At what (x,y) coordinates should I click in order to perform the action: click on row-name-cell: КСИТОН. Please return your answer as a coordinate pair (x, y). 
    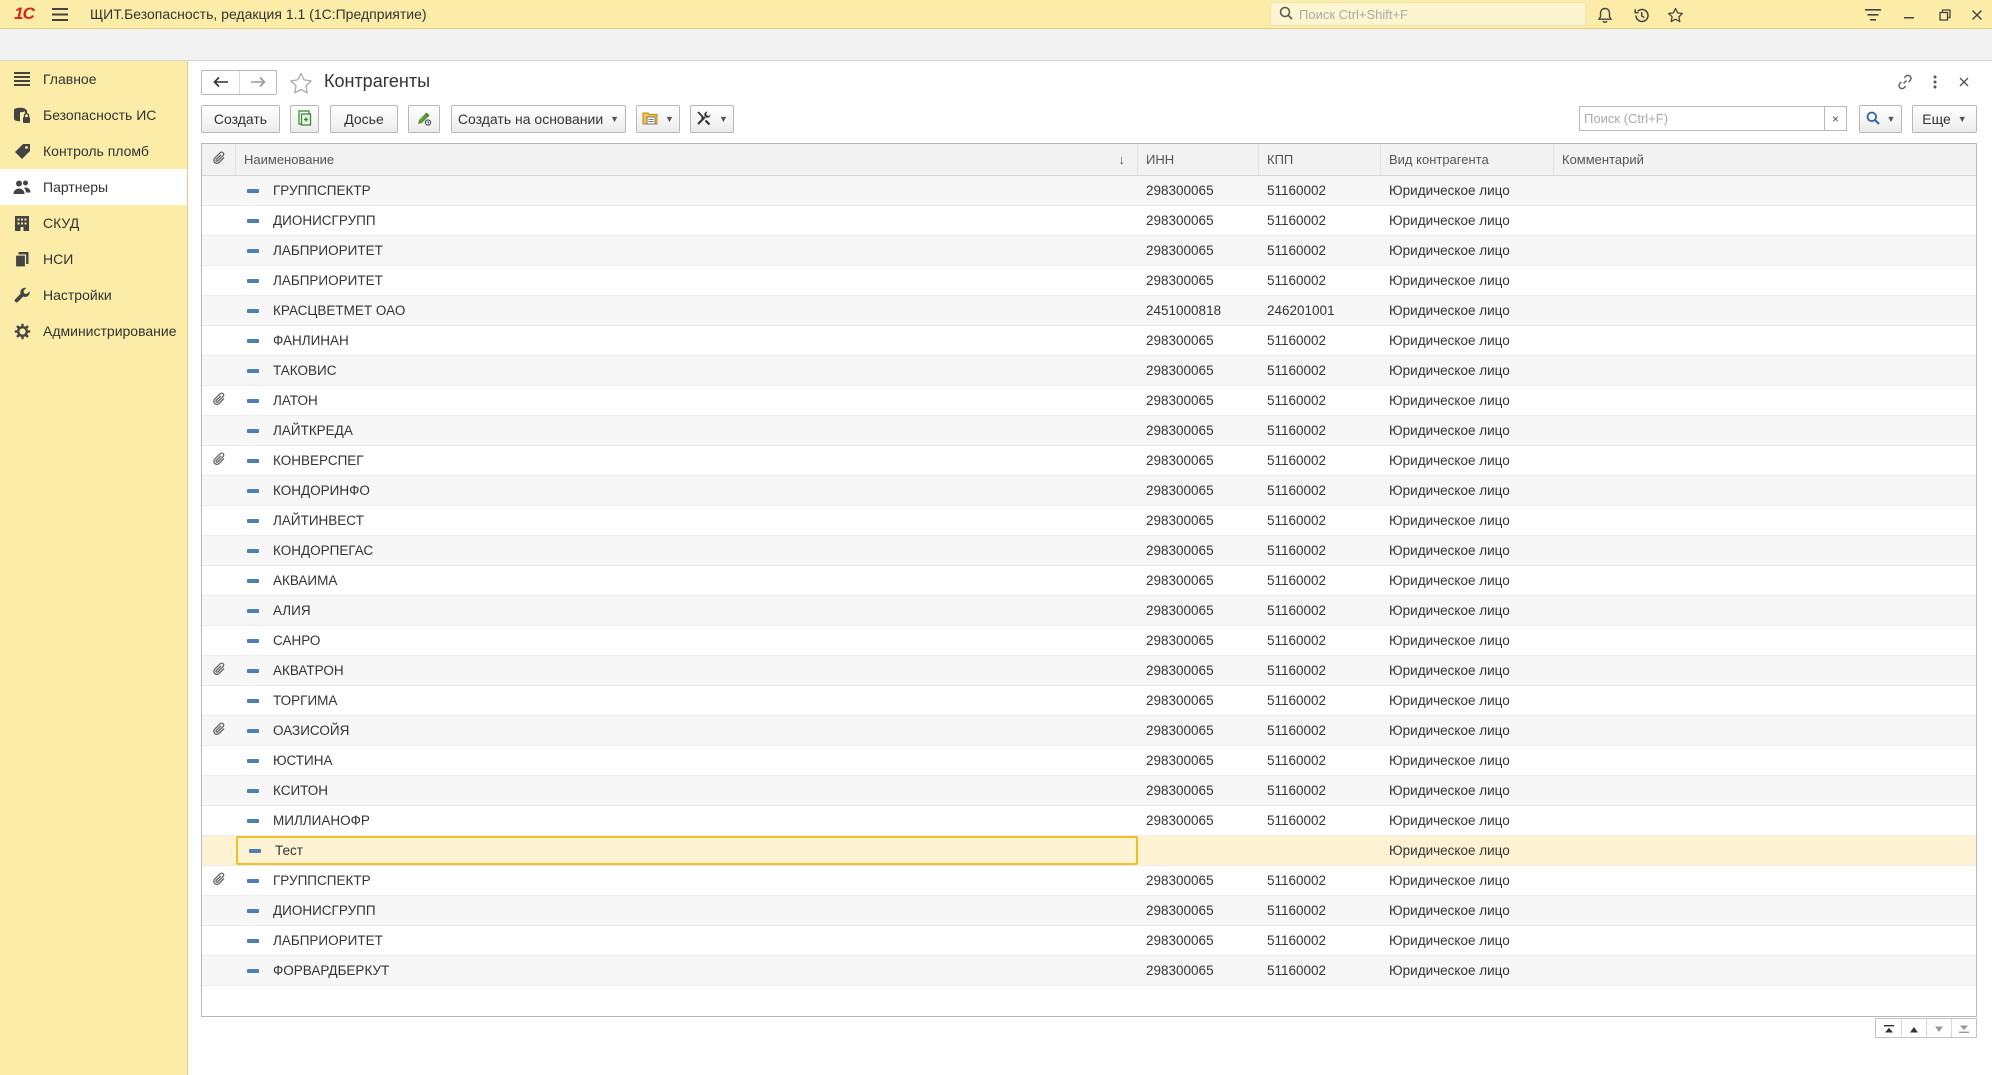
    Looking at the image, I should click on (687, 790).